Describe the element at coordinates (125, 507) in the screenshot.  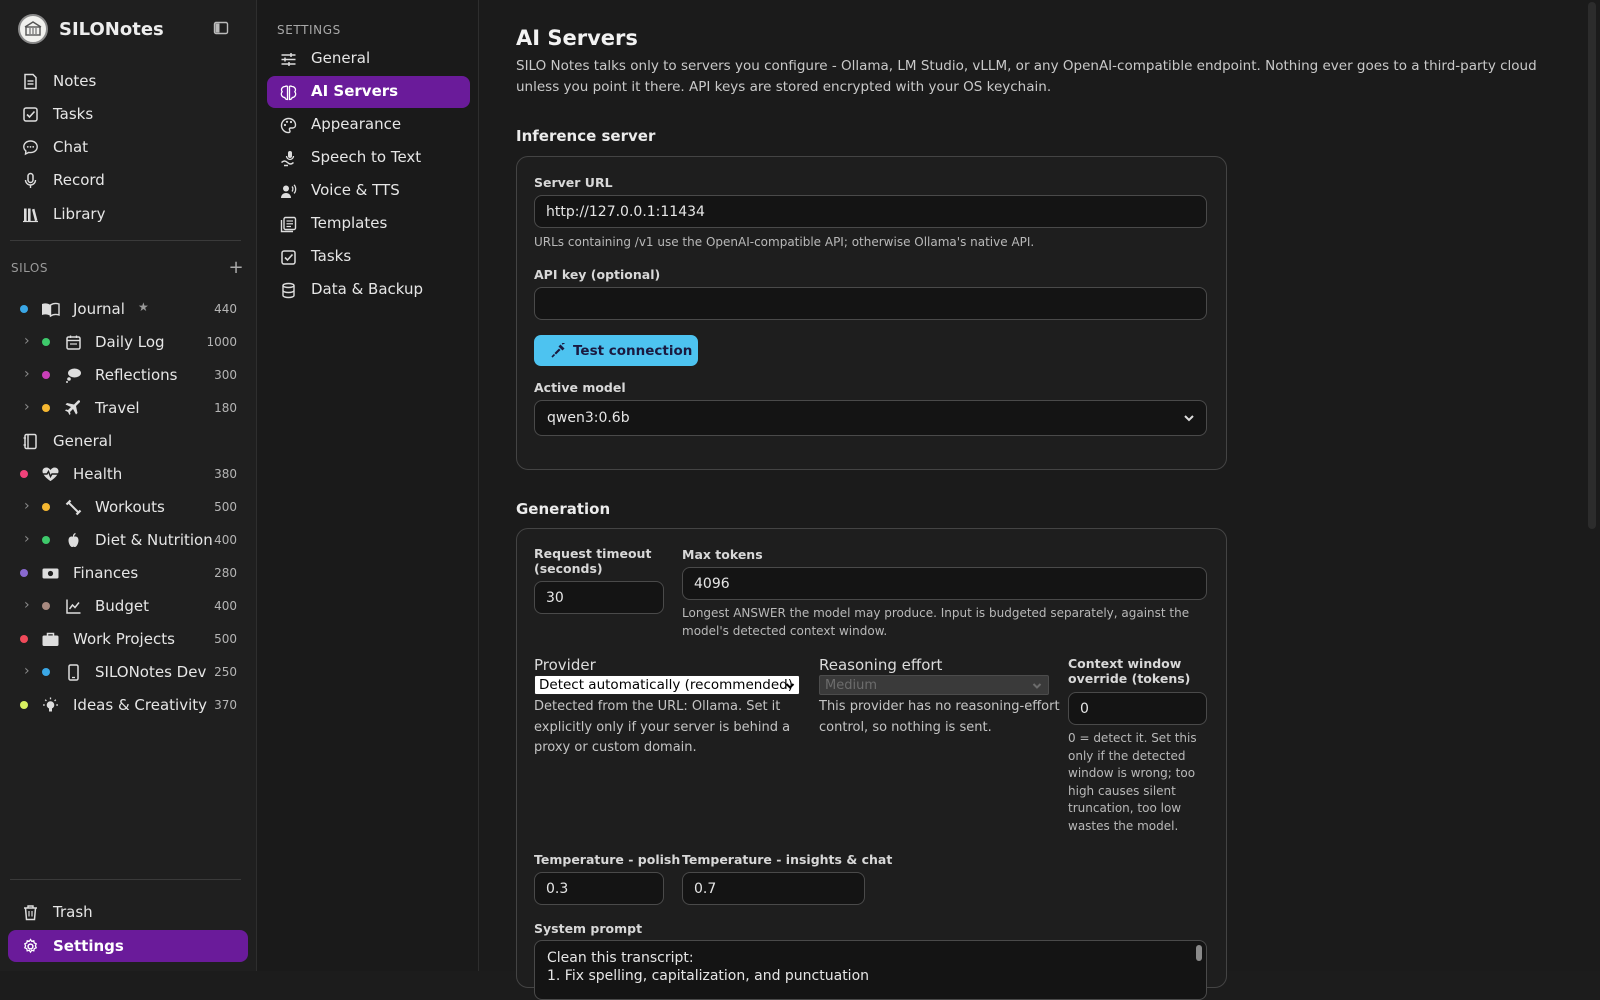
I see `silo-workouts: › Workouts 500` at that location.